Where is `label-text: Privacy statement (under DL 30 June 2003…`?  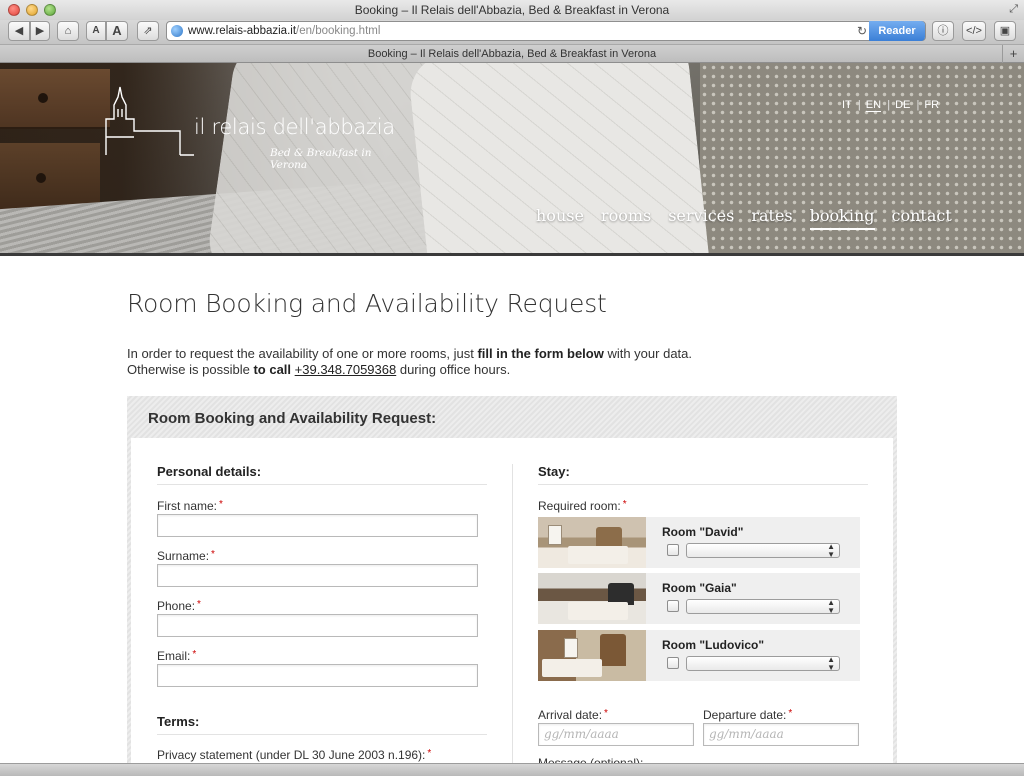 label-text: Privacy statement (under DL 30 June 2003… is located at coordinates (291, 755).